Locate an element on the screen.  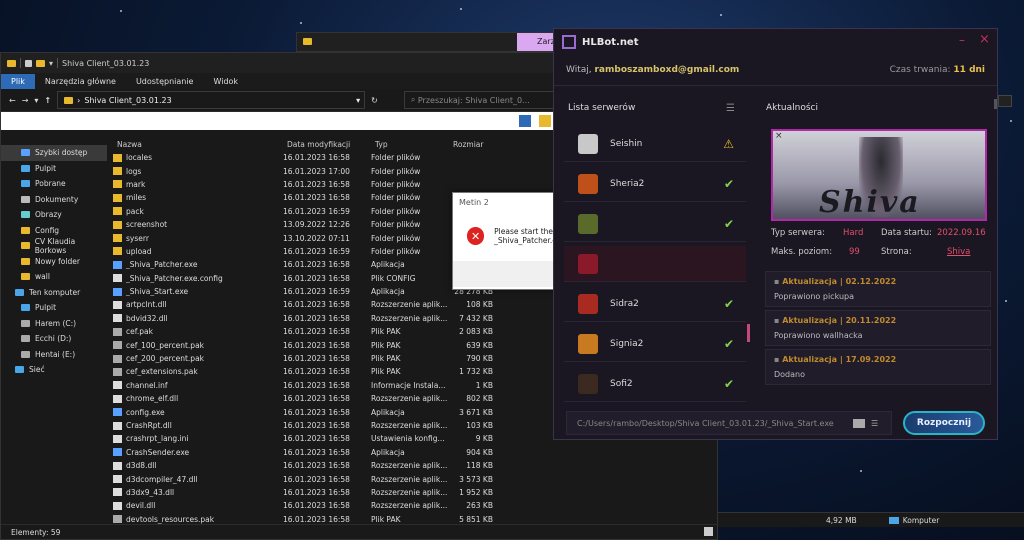
file-row: upload 16.01.2023 16:59 Folder plików is located at coordinates (308, 251).